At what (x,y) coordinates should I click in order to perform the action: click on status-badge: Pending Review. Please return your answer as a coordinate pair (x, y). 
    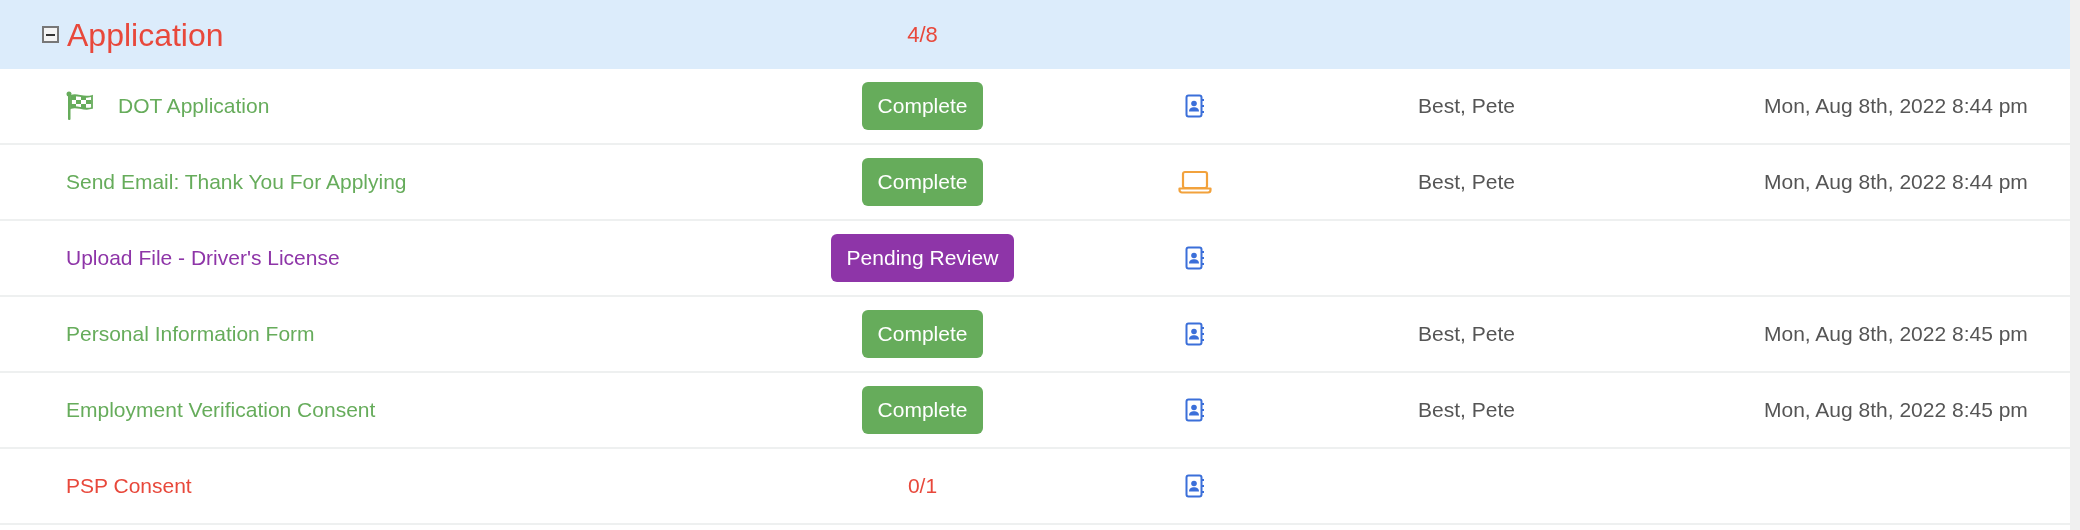
    Looking at the image, I should click on (922, 258).